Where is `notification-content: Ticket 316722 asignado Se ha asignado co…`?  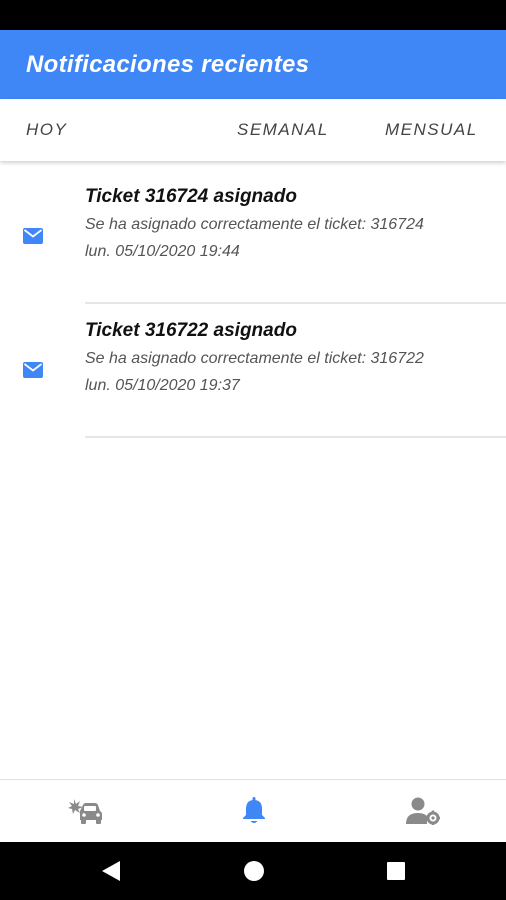
notification-content: Ticket 316722 asignado Se ha asignado co… is located at coordinates (295, 358).